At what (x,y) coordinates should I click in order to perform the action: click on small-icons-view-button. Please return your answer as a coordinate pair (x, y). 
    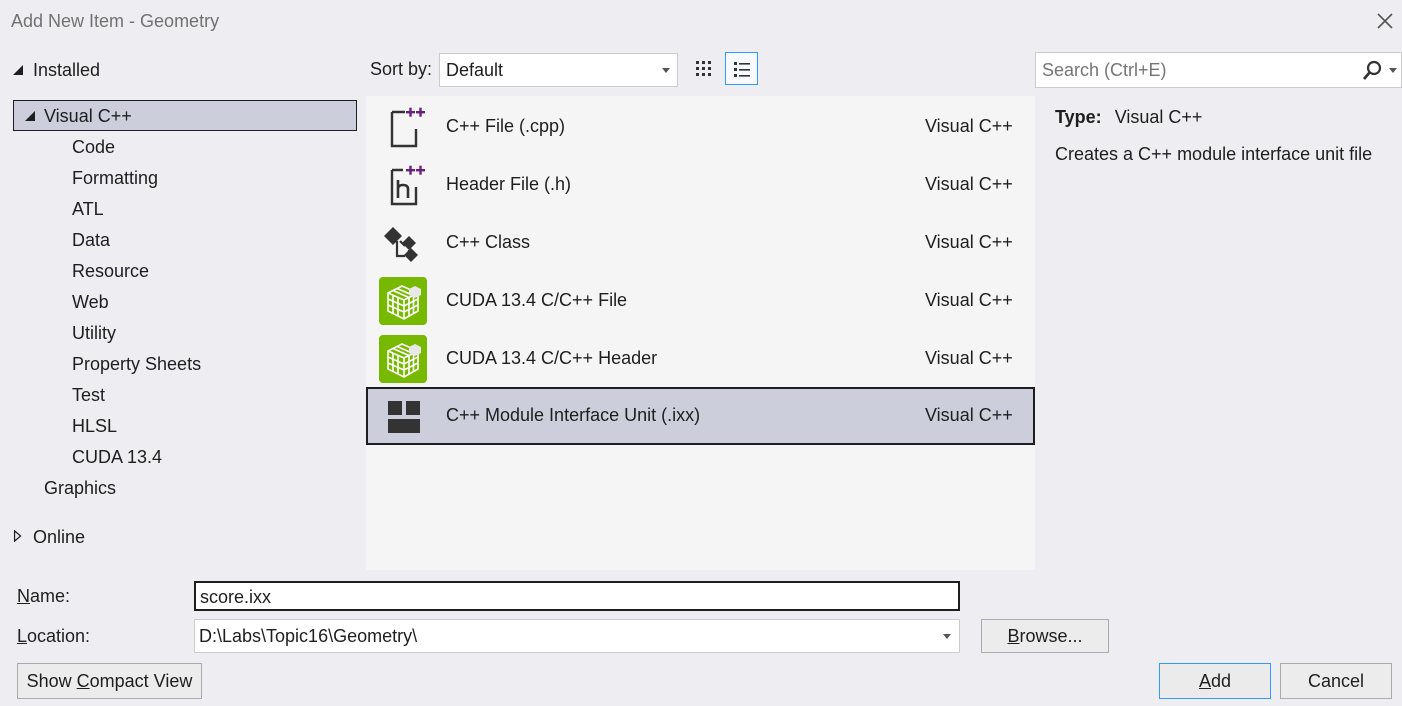
    Looking at the image, I should click on (704, 69).